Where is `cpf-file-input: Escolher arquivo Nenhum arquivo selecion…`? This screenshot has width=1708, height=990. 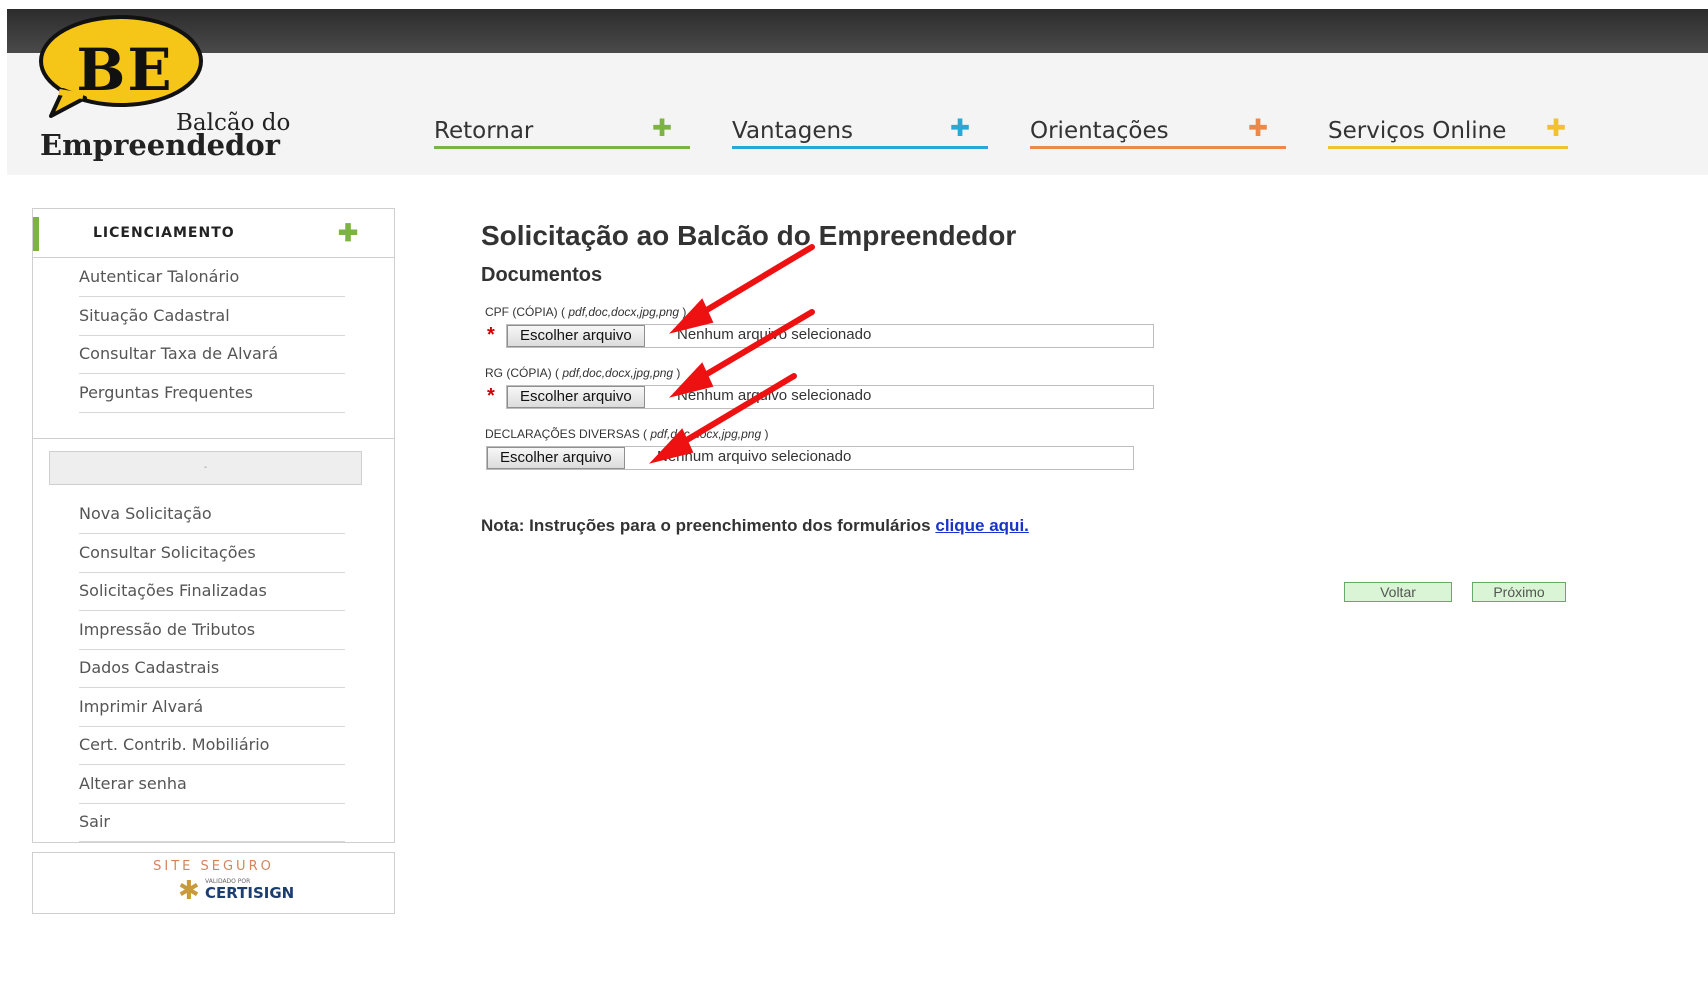 cpf-file-input: Escolher arquivo Nenhum arquivo selecion… is located at coordinates (830, 336).